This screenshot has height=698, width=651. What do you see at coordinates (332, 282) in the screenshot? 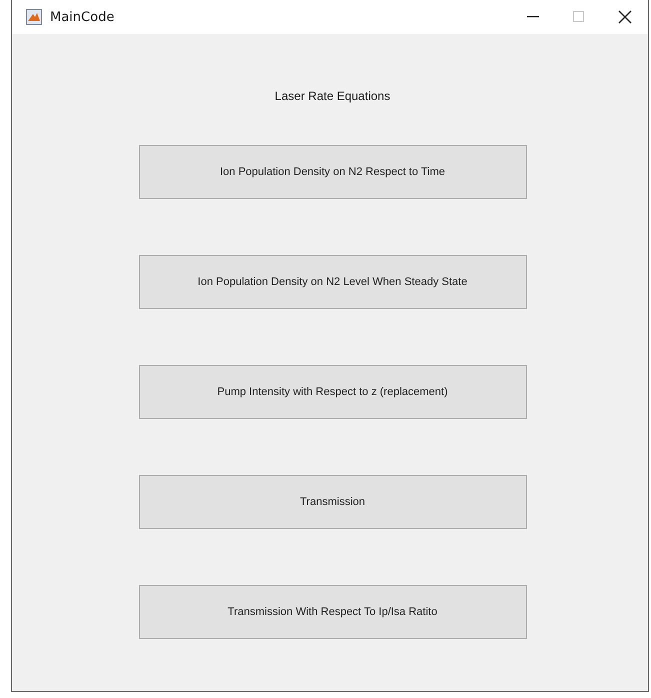
I see `action-button: Ion Population Density on N2 Level When Steady State` at bounding box center [332, 282].